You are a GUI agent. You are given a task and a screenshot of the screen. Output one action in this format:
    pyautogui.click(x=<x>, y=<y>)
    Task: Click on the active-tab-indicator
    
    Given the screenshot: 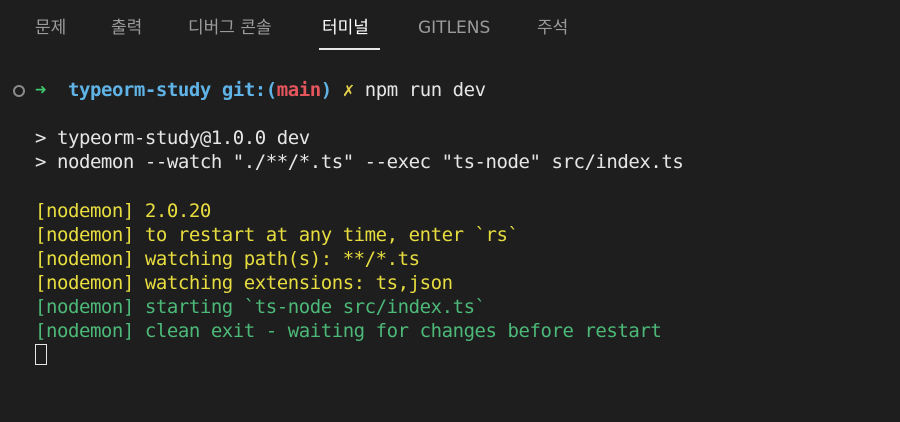 What is the action you would take?
    pyautogui.click(x=349, y=49)
    